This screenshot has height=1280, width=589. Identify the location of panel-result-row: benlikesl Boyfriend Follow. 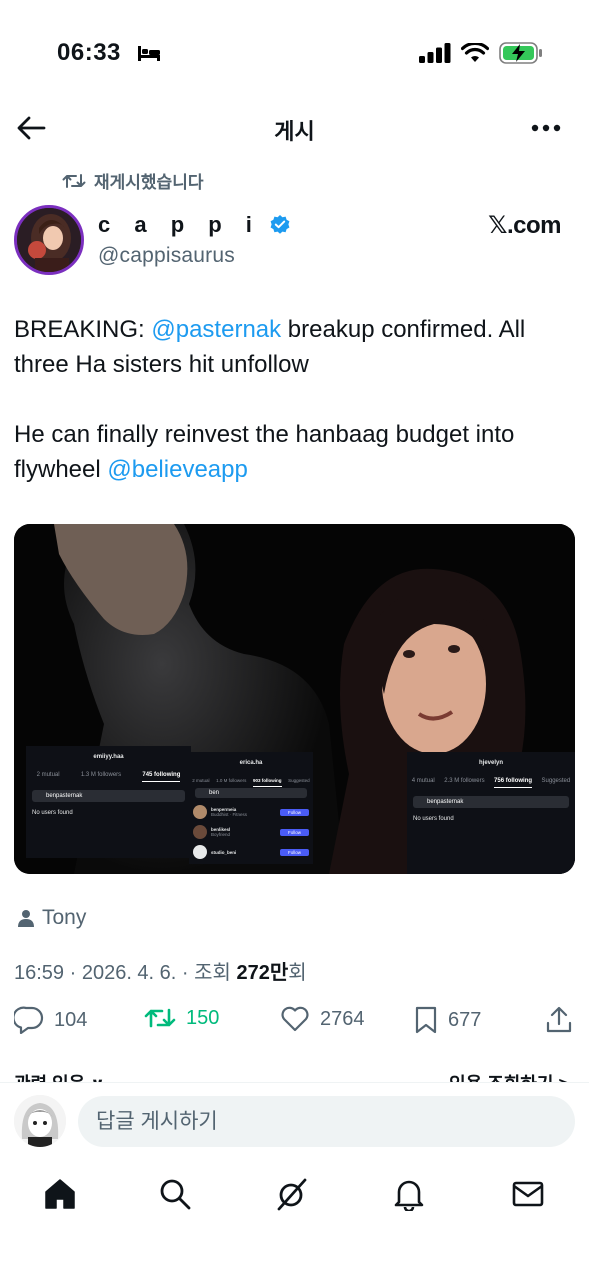
(251, 832).